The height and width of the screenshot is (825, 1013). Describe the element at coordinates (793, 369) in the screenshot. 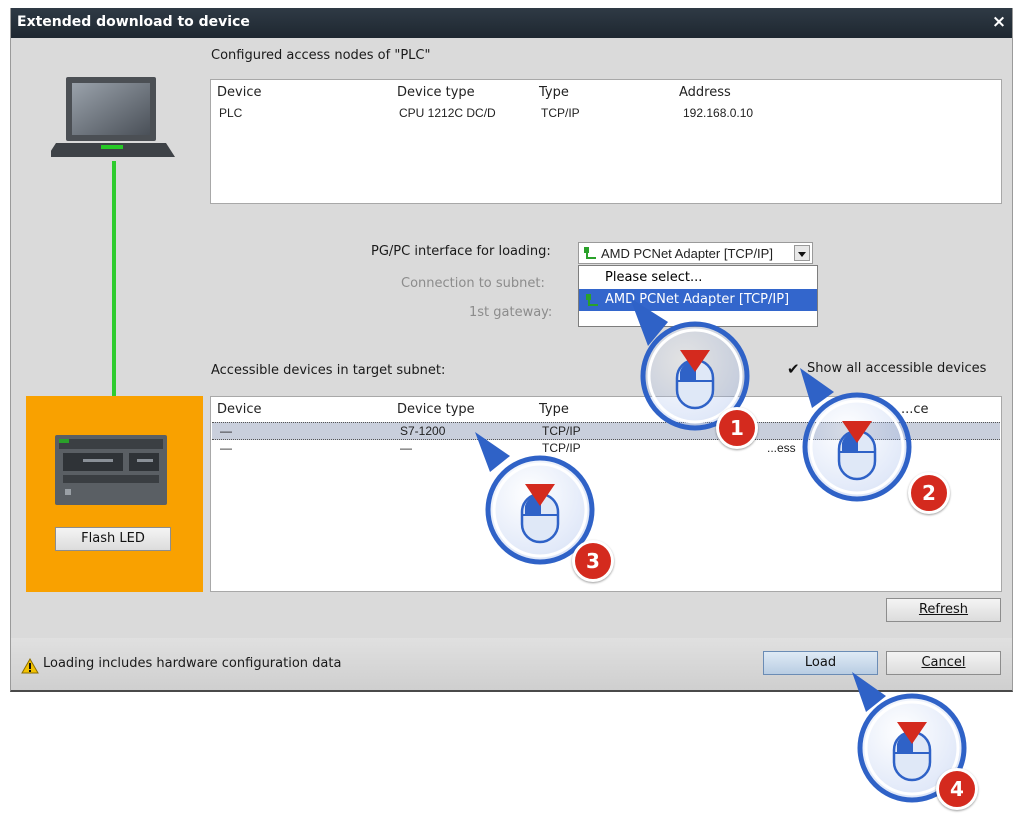

I see `checkmark-icon: ✔` at that location.